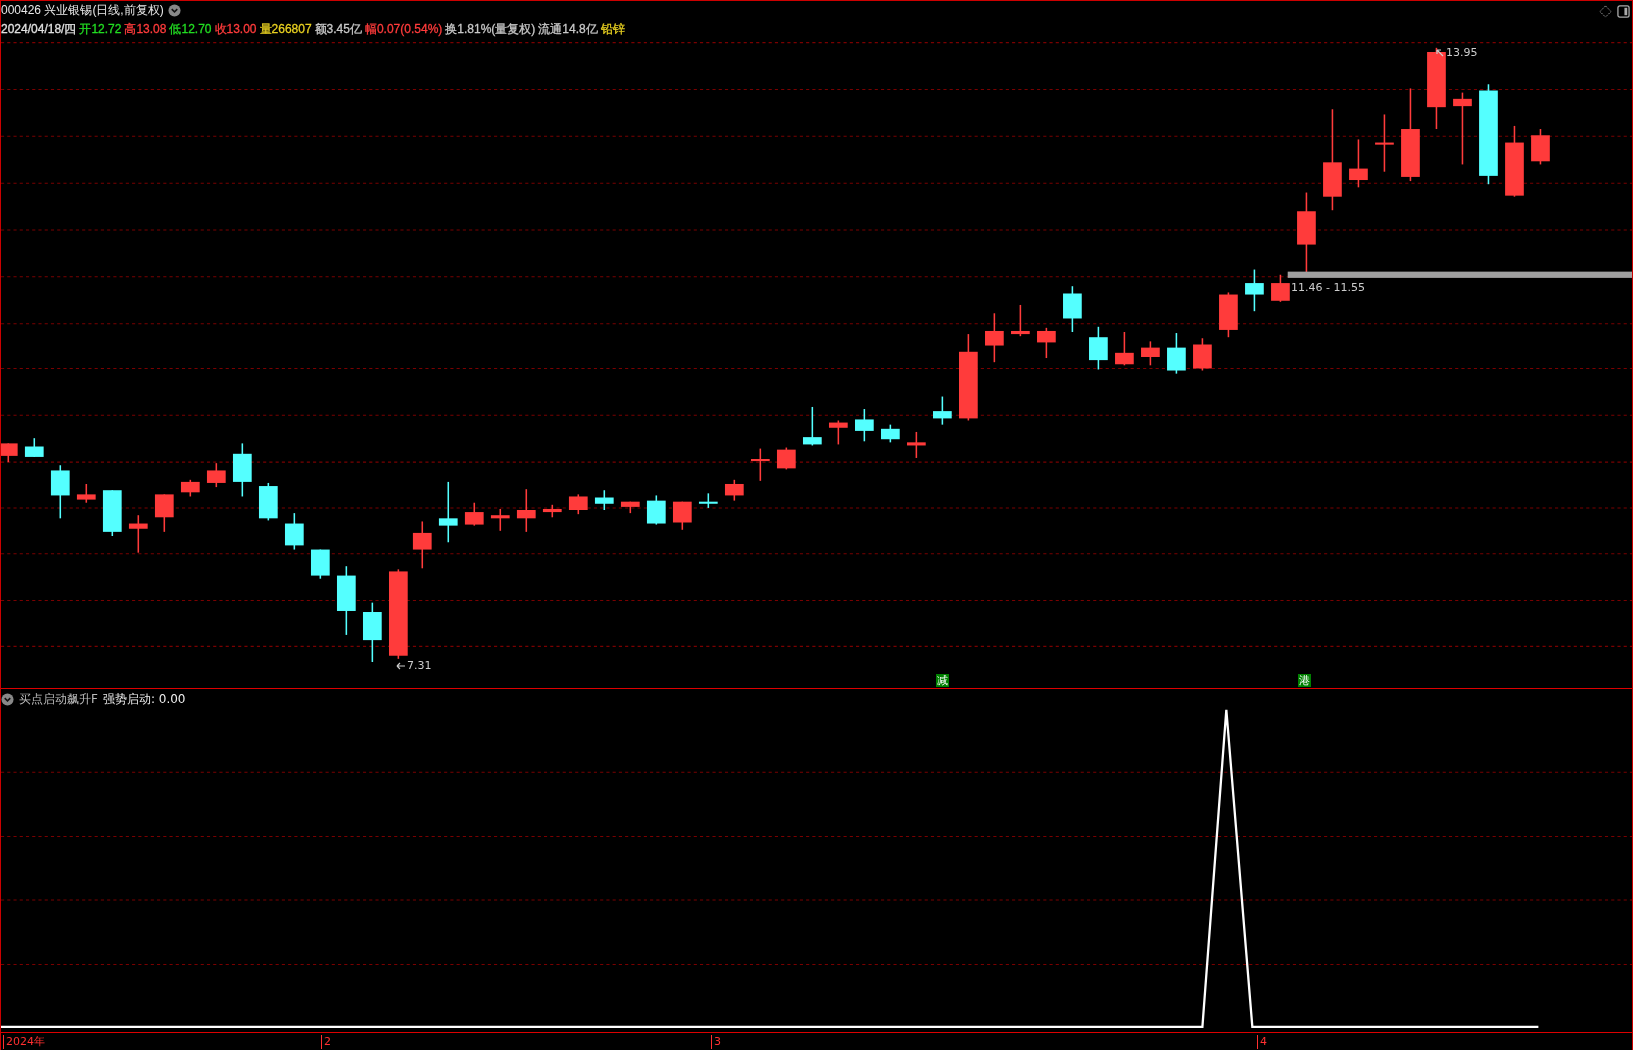 The height and width of the screenshot is (1050, 1633). What do you see at coordinates (145, 29) in the screenshot?
I see `quote-field: 高13.08` at bounding box center [145, 29].